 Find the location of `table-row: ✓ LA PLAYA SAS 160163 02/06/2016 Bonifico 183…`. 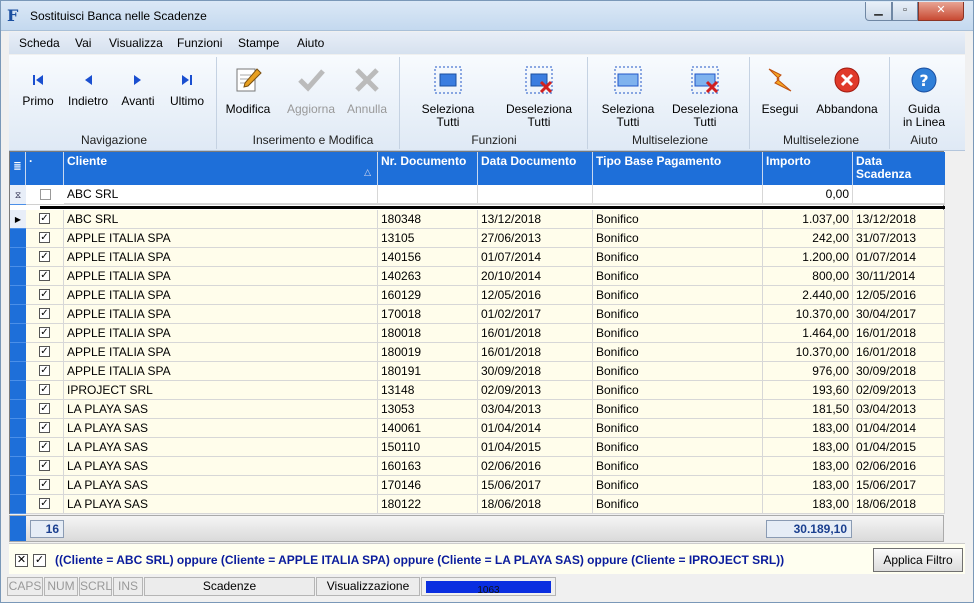

table-row: ✓ LA PLAYA SAS 160163 02/06/2016 Bonifico 183… is located at coordinates (477, 466).